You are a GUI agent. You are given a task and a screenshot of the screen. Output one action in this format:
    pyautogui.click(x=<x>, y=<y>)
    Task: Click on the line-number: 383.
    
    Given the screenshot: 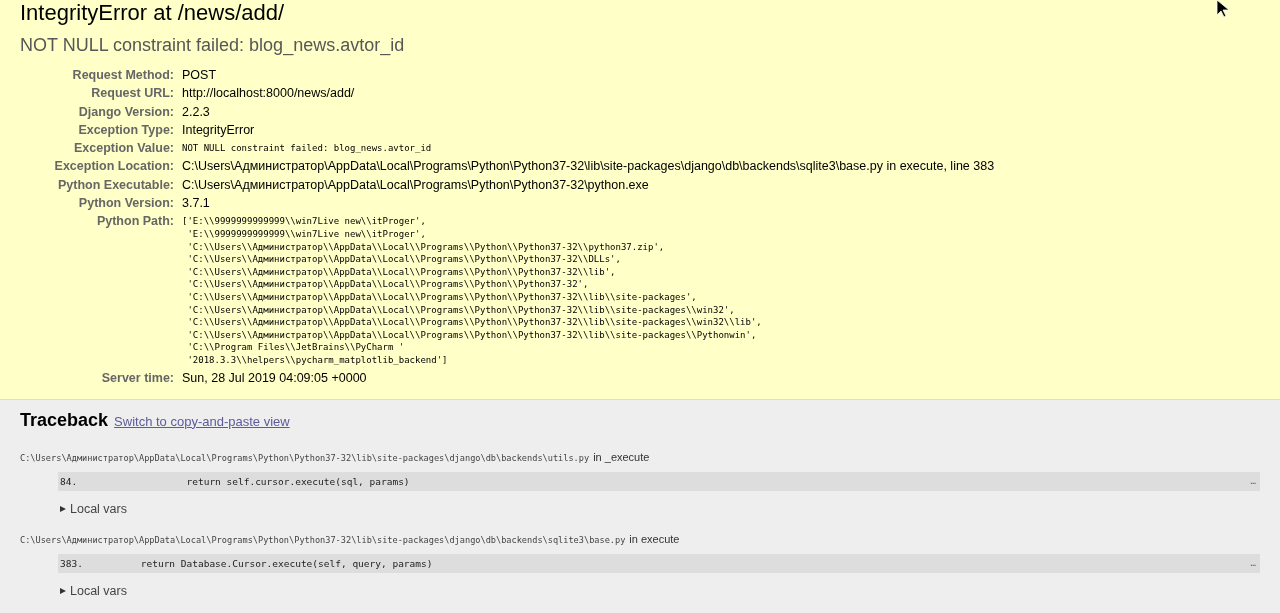 What is the action you would take?
    pyautogui.click(x=72, y=563)
    